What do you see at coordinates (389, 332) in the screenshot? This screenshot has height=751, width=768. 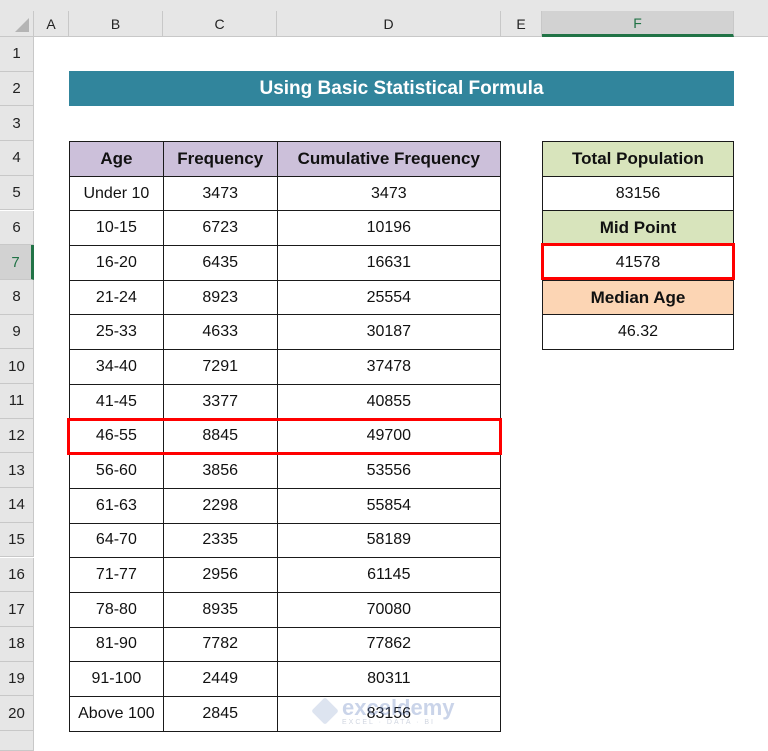 I see `cumulative-frequency-cell: 30187` at bounding box center [389, 332].